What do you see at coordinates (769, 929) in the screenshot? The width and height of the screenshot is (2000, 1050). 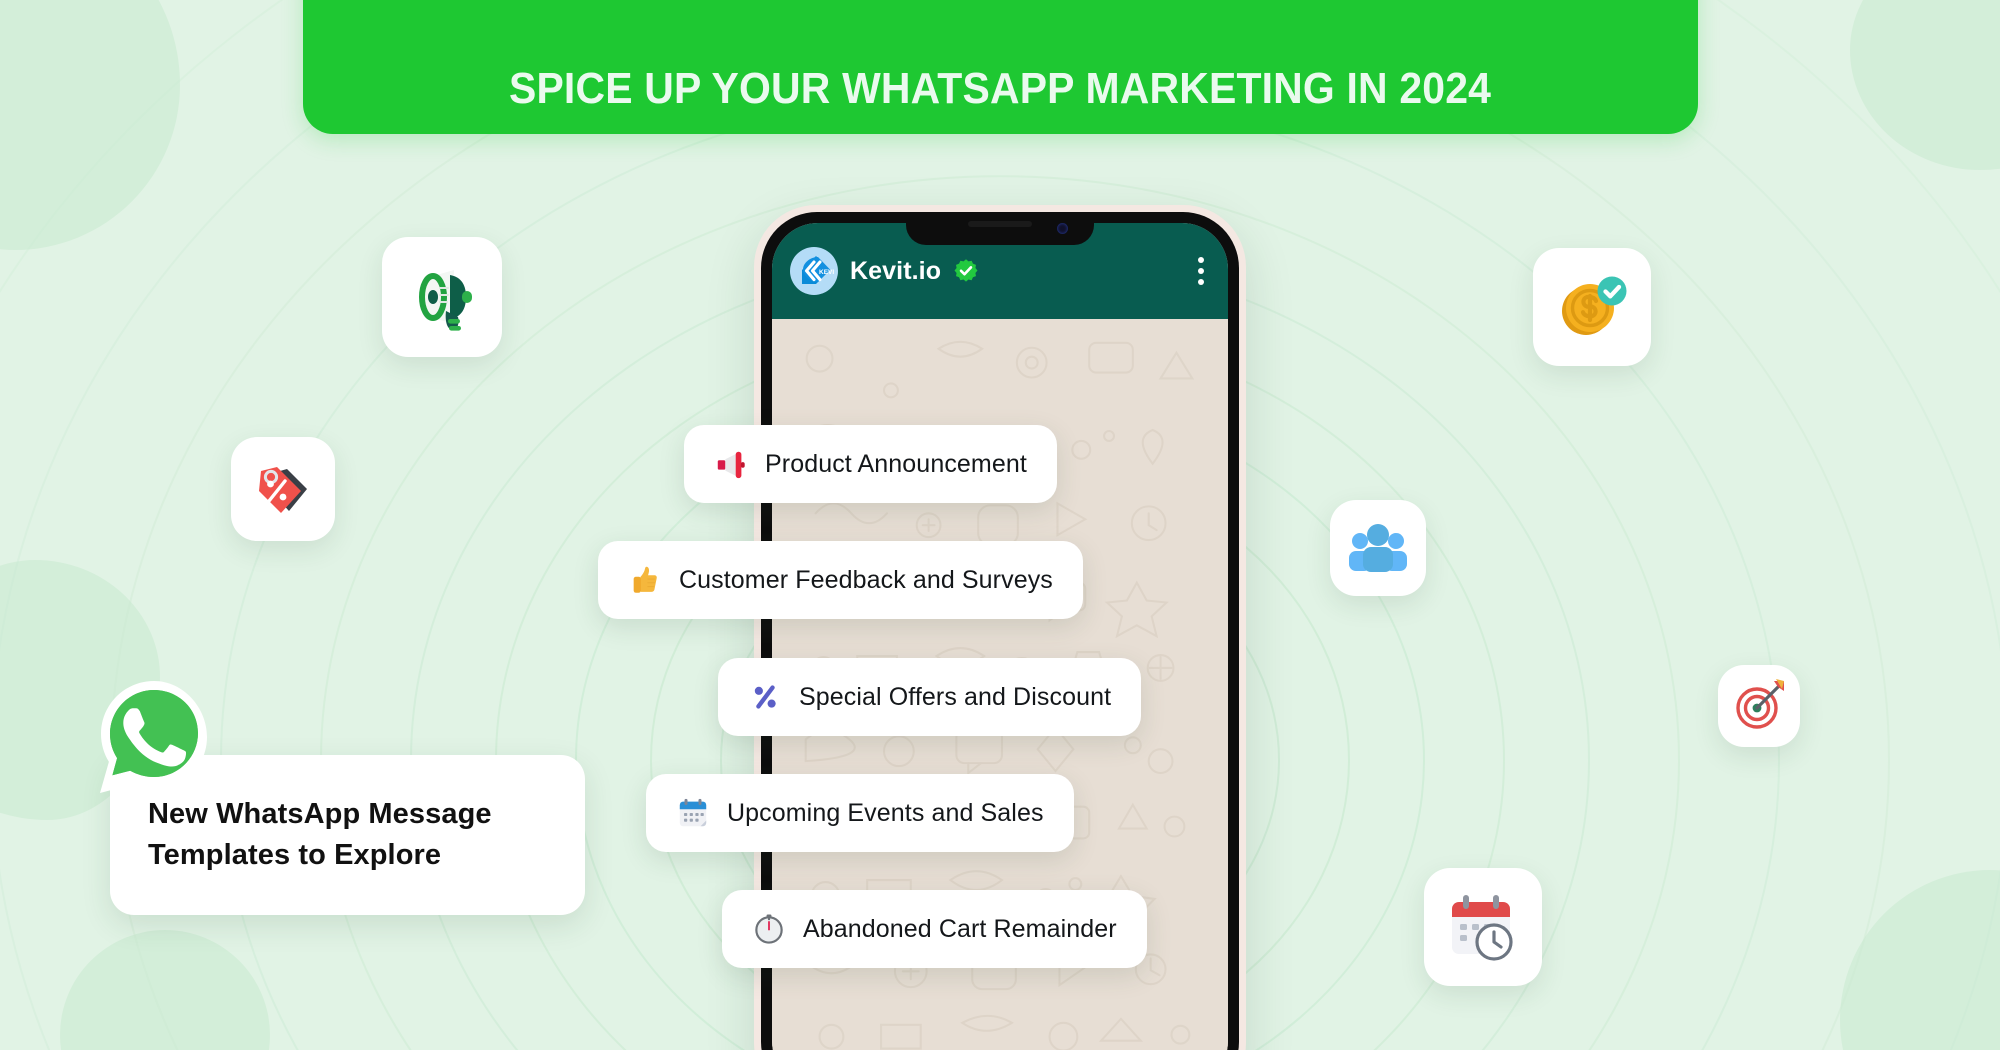 I see `stopwatch-icon` at bounding box center [769, 929].